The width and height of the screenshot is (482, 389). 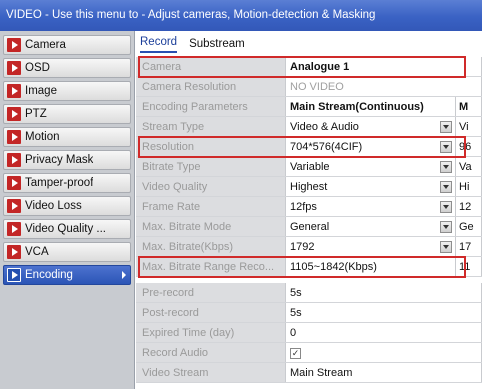 I want to click on sidebar-item-motion: Motion, so click(x=67, y=137).